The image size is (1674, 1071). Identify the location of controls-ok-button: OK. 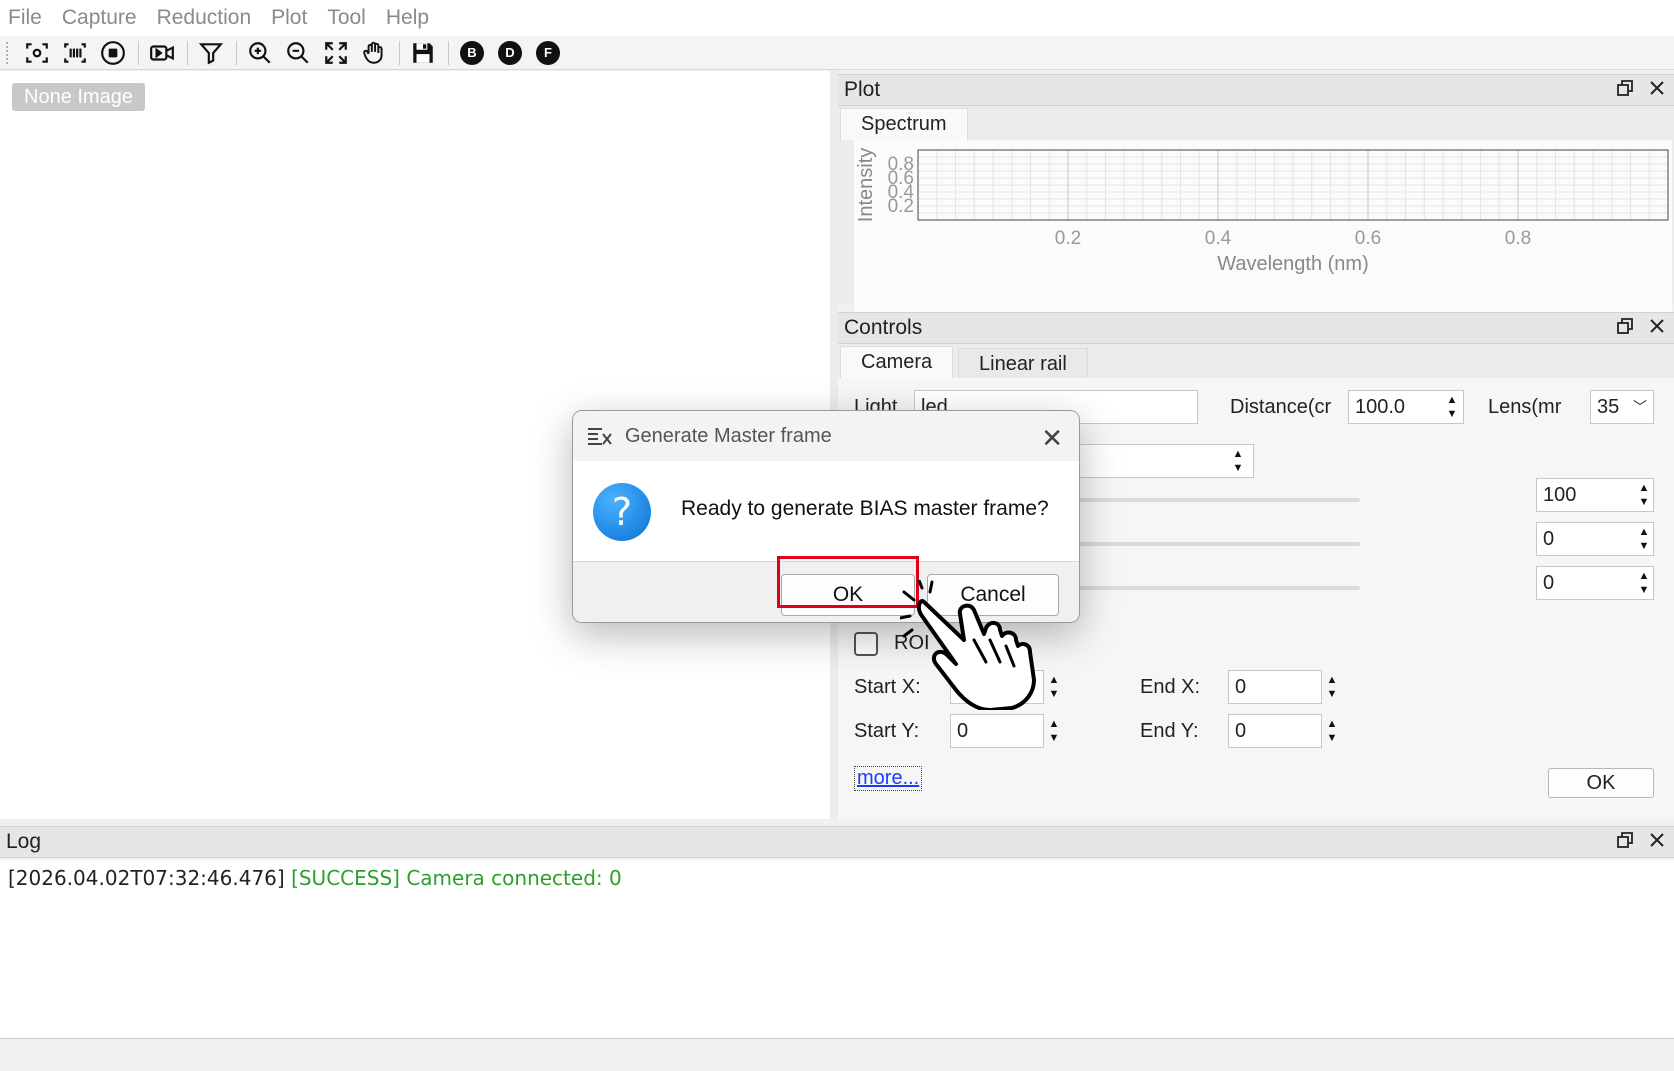
(1601, 783).